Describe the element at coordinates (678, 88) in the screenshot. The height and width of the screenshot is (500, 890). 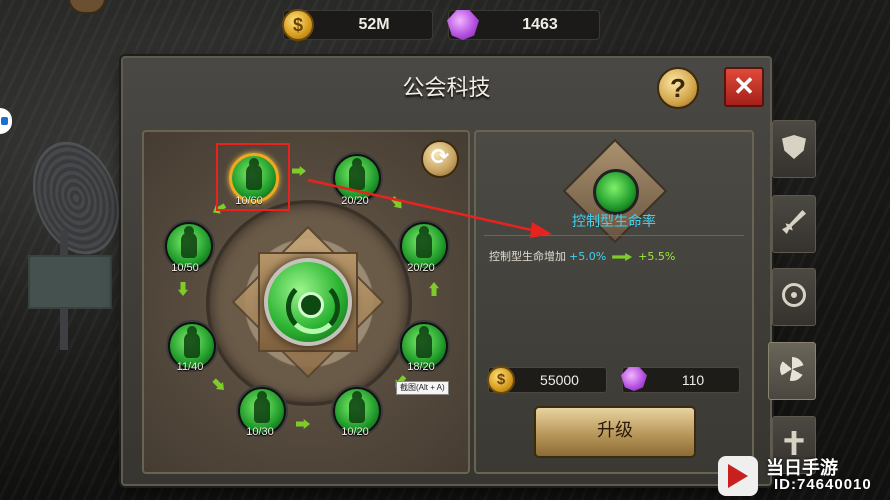
I see `help-button: ?` at that location.